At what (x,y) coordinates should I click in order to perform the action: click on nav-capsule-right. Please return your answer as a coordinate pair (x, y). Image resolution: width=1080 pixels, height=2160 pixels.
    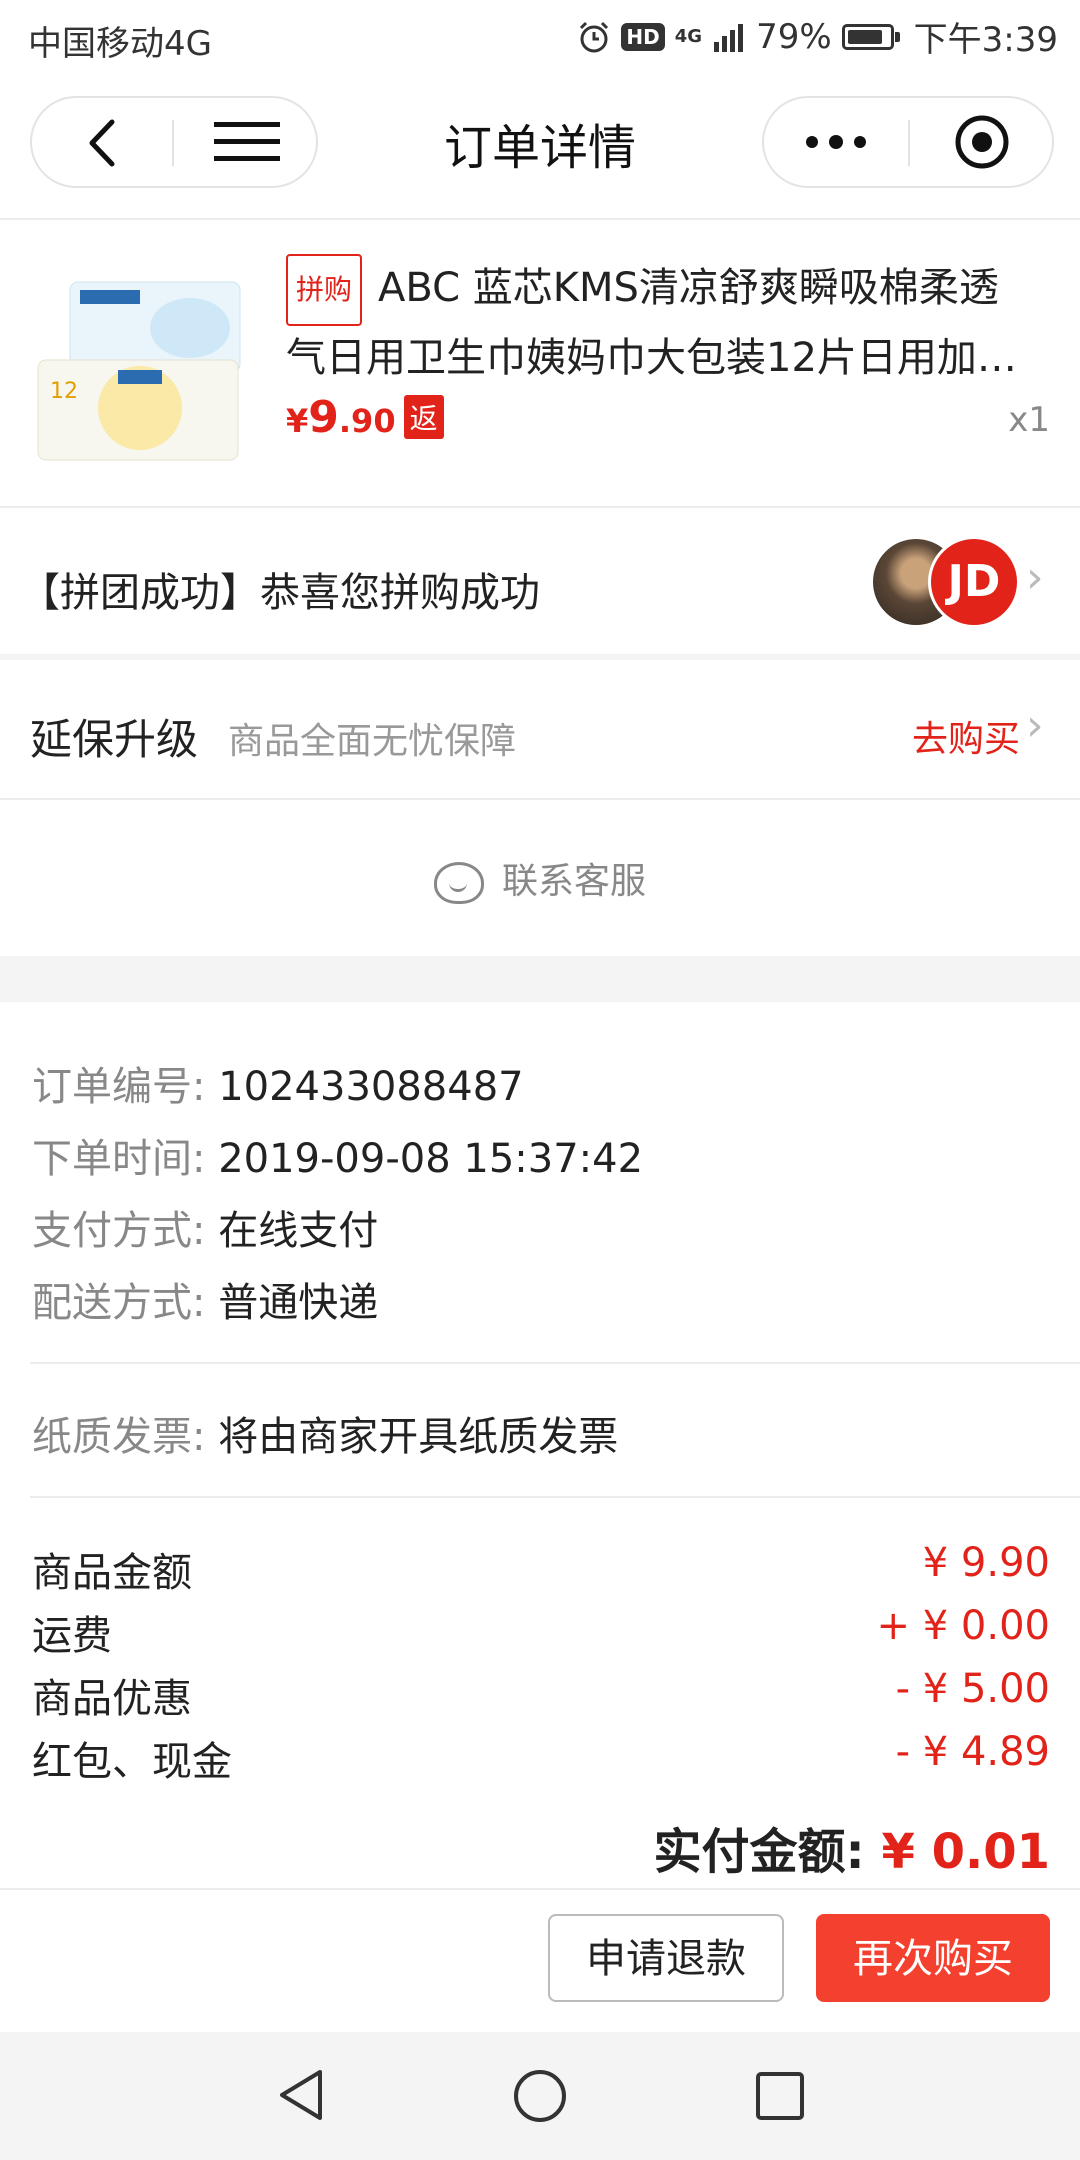
    Looking at the image, I should click on (908, 142).